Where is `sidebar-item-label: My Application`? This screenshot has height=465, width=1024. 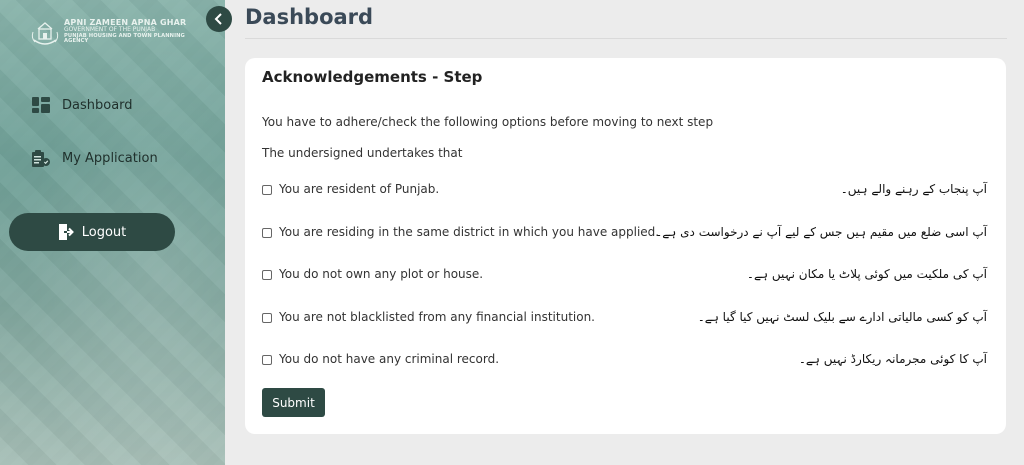 sidebar-item-label: My Application is located at coordinates (110, 158).